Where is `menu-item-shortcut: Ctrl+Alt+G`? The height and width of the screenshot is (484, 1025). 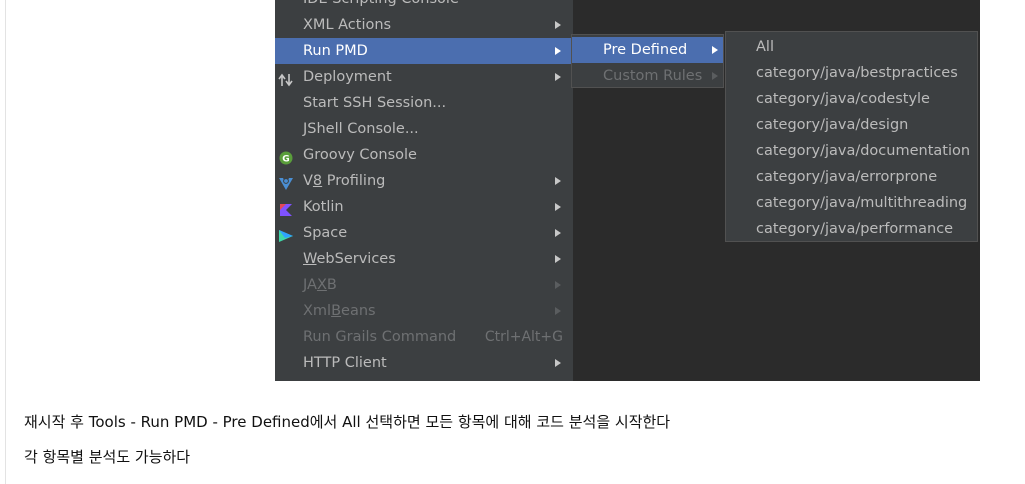
menu-item-shortcut: Ctrl+Alt+G is located at coordinates (523, 337).